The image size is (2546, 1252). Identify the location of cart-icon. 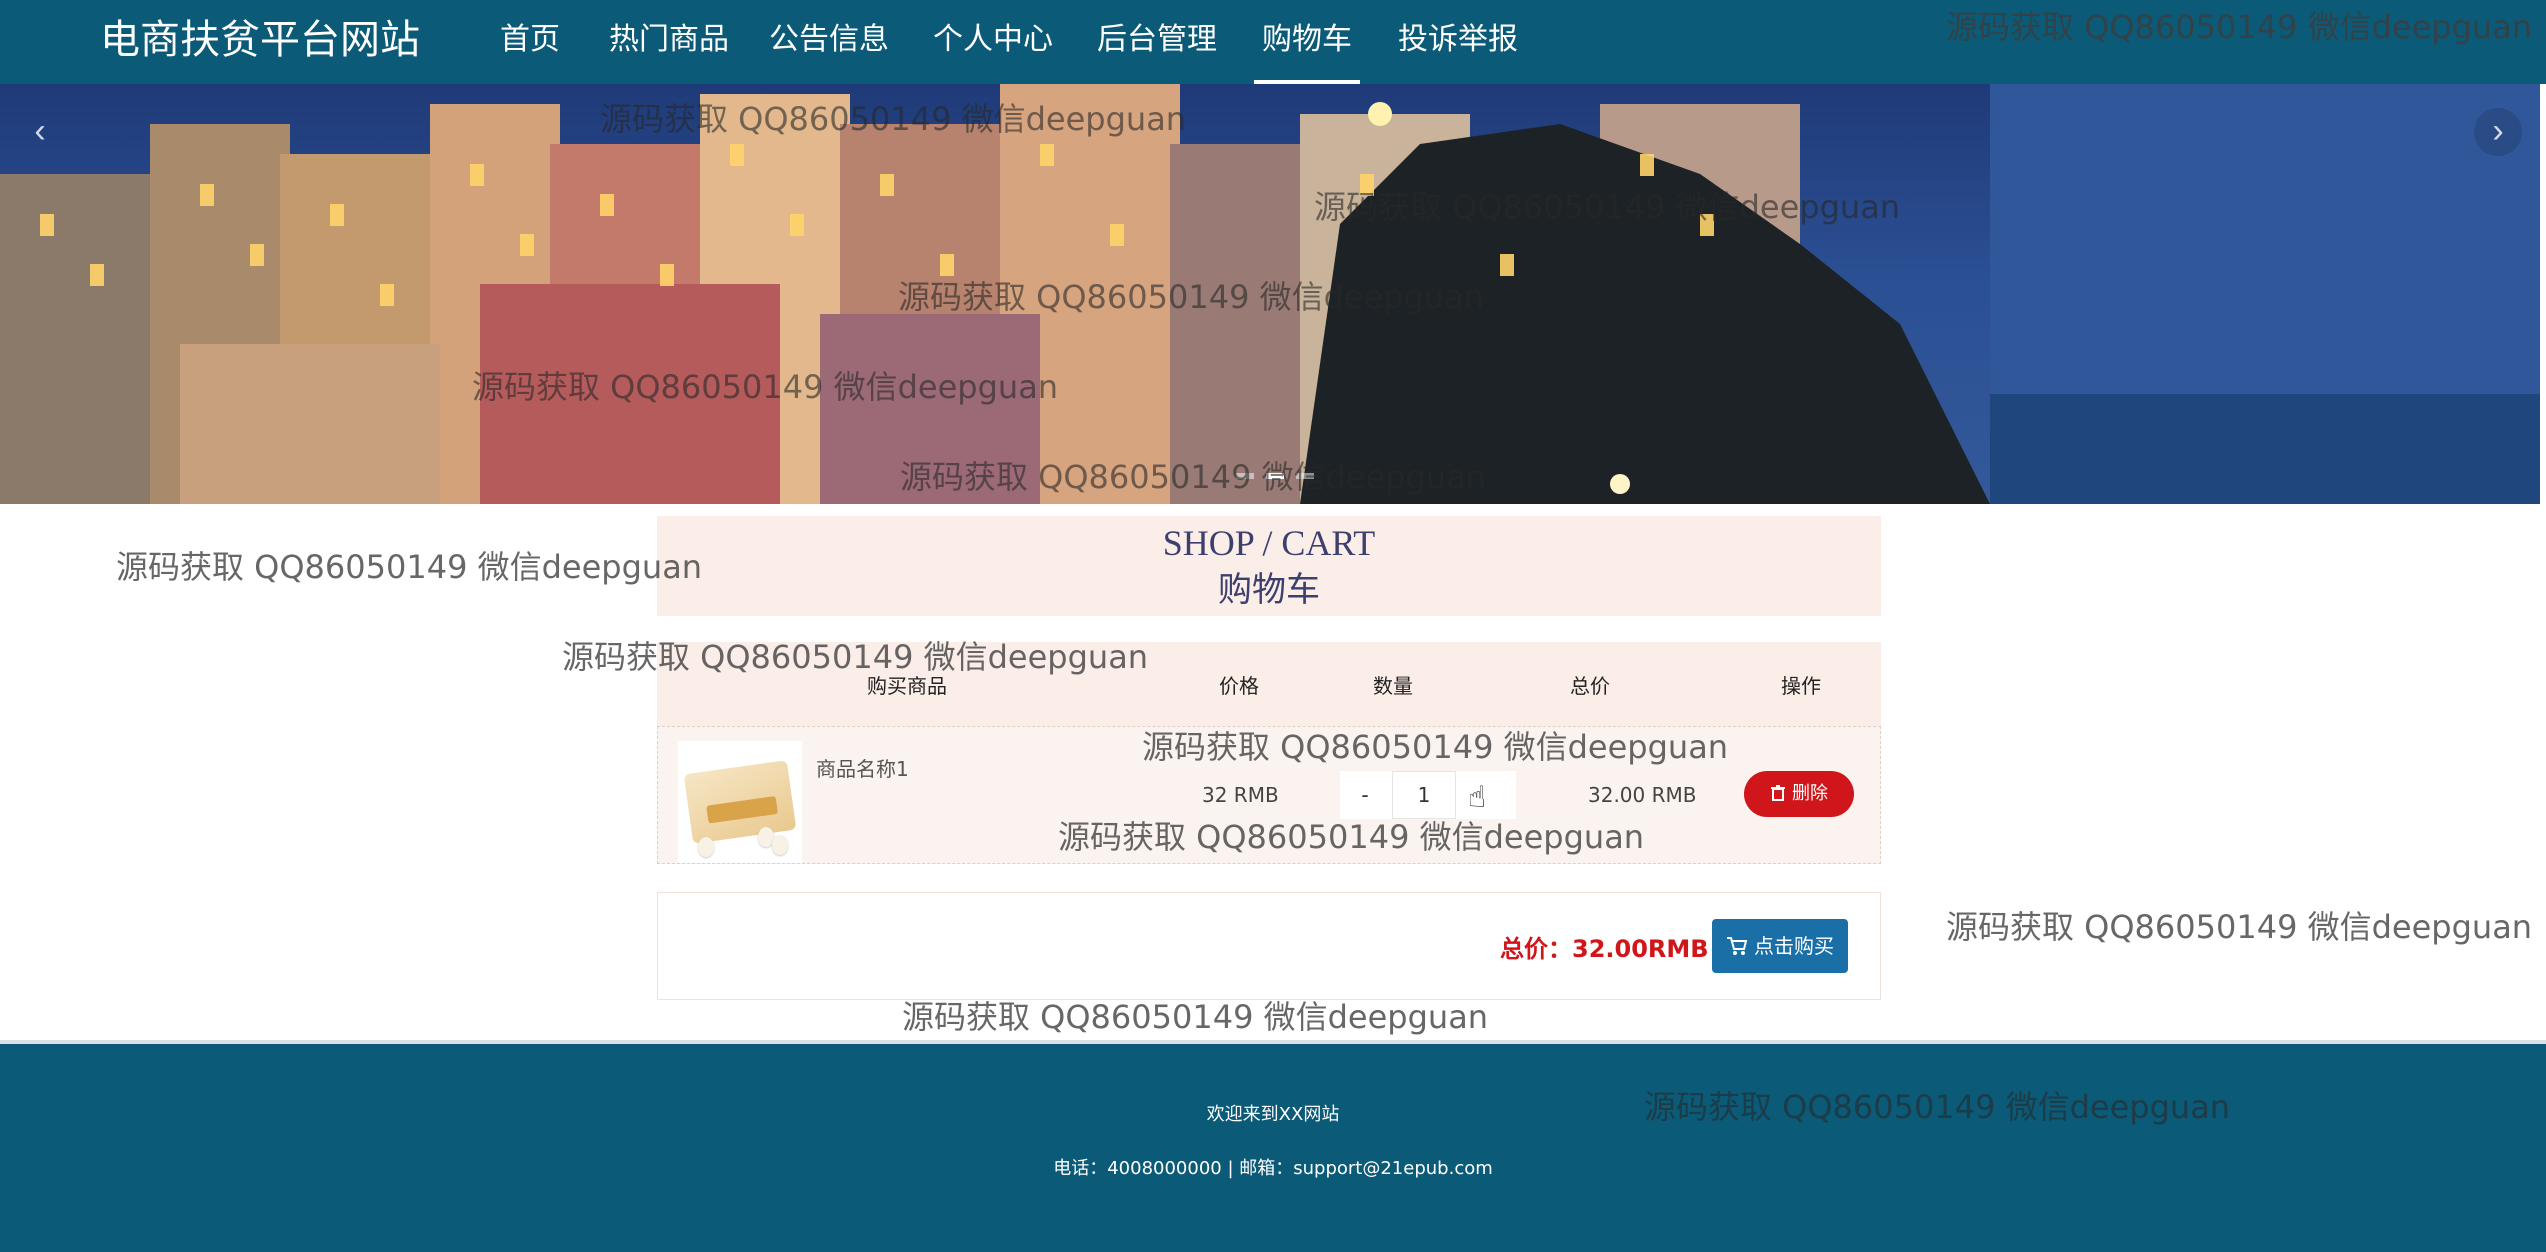
(1737, 946).